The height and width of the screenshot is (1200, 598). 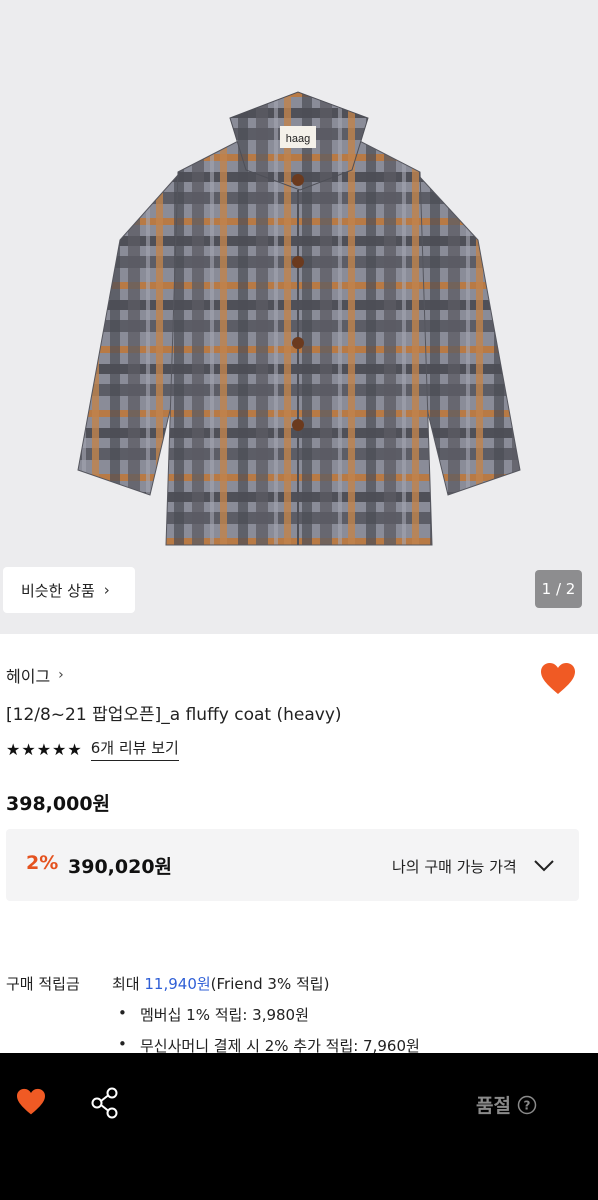 What do you see at coordinates (544, 865) in the screenshot?
I see `chevron-down-icon` at bounding box center [544, 865].